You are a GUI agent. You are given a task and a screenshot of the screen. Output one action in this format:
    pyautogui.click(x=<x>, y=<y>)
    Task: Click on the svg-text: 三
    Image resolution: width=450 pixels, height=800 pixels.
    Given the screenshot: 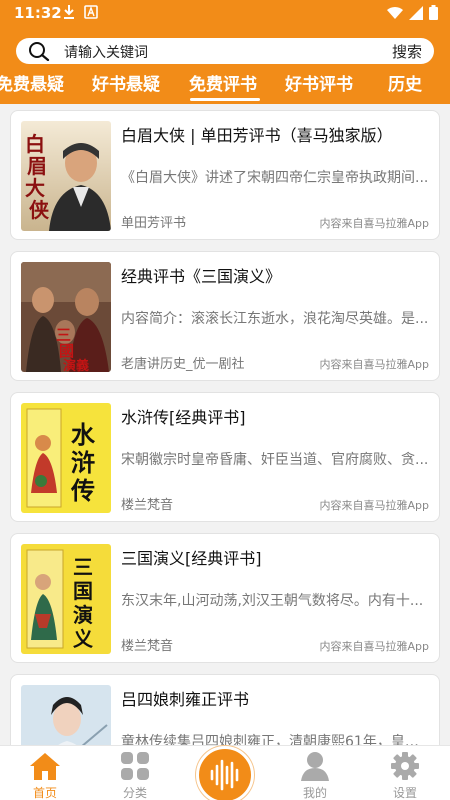 What is the action you would take?
    pyautogui.click(x=83, y=567)
    